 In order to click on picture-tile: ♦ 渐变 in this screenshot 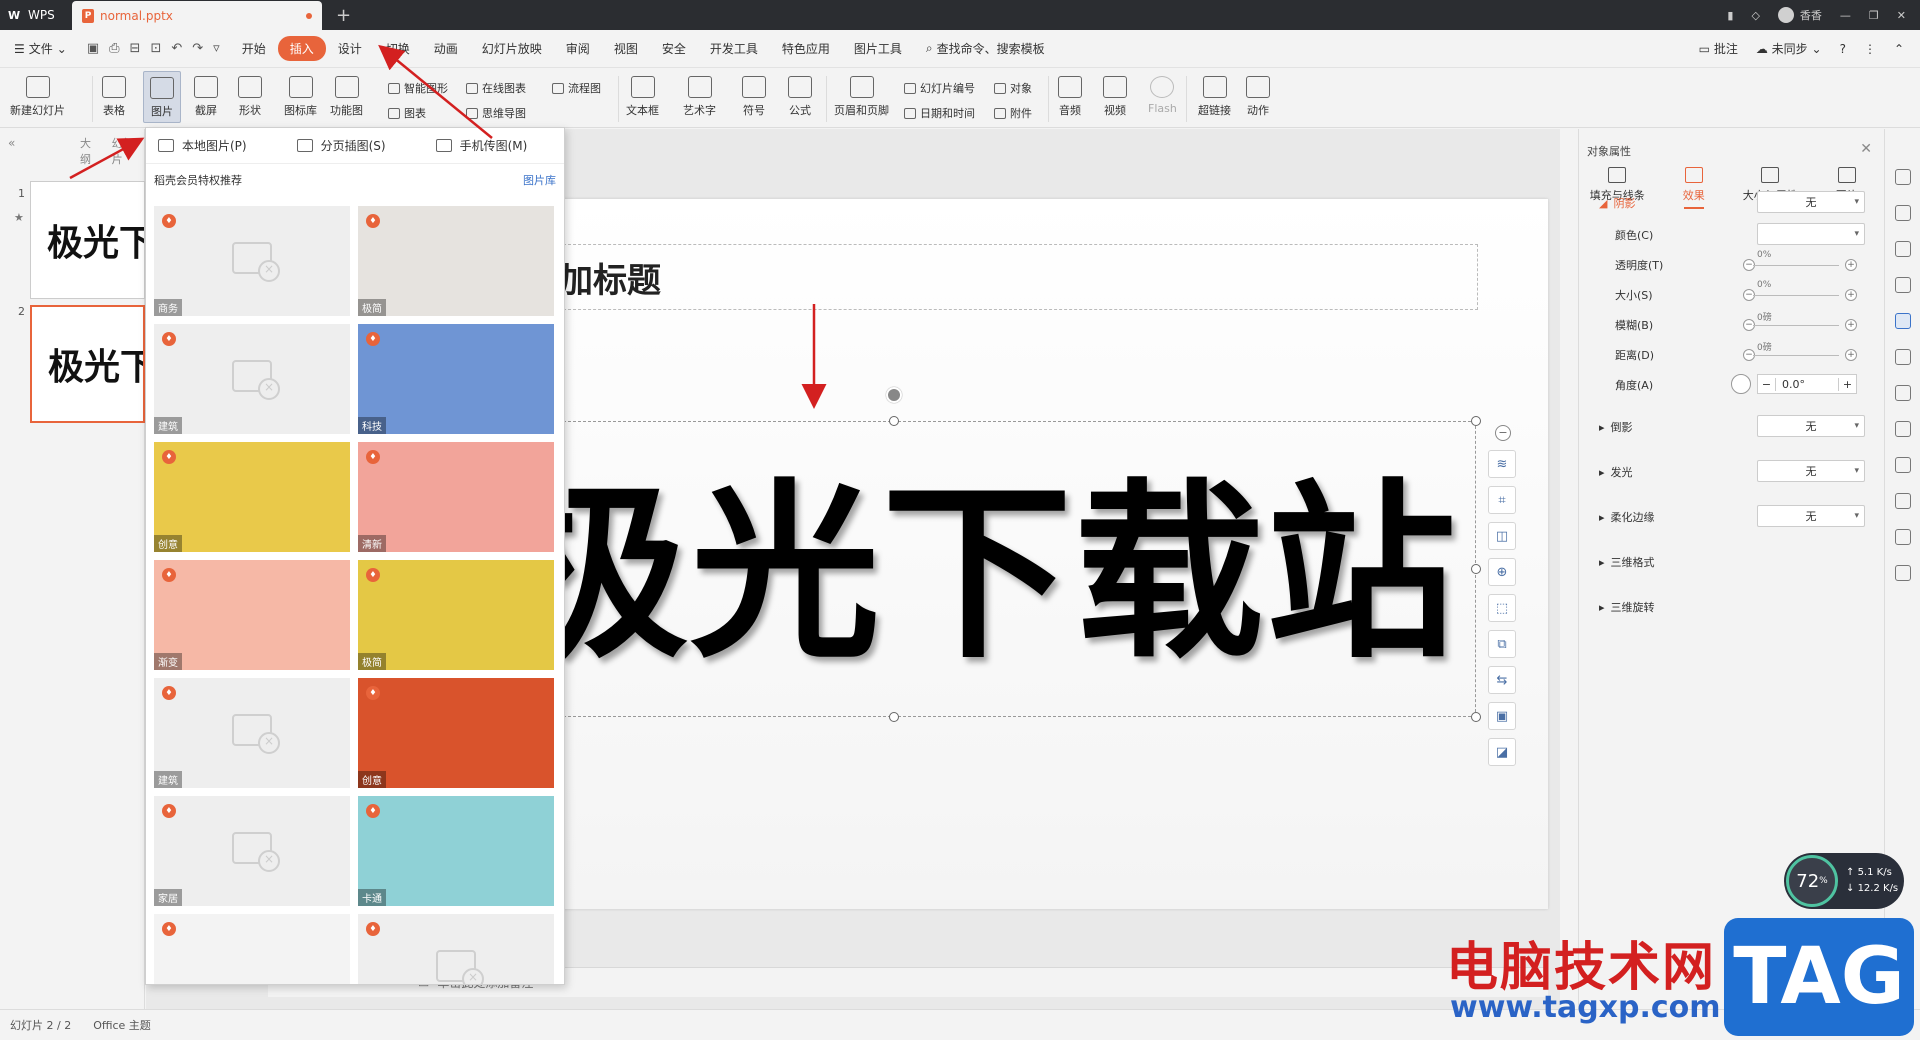, I will do `click(252, 615)`.